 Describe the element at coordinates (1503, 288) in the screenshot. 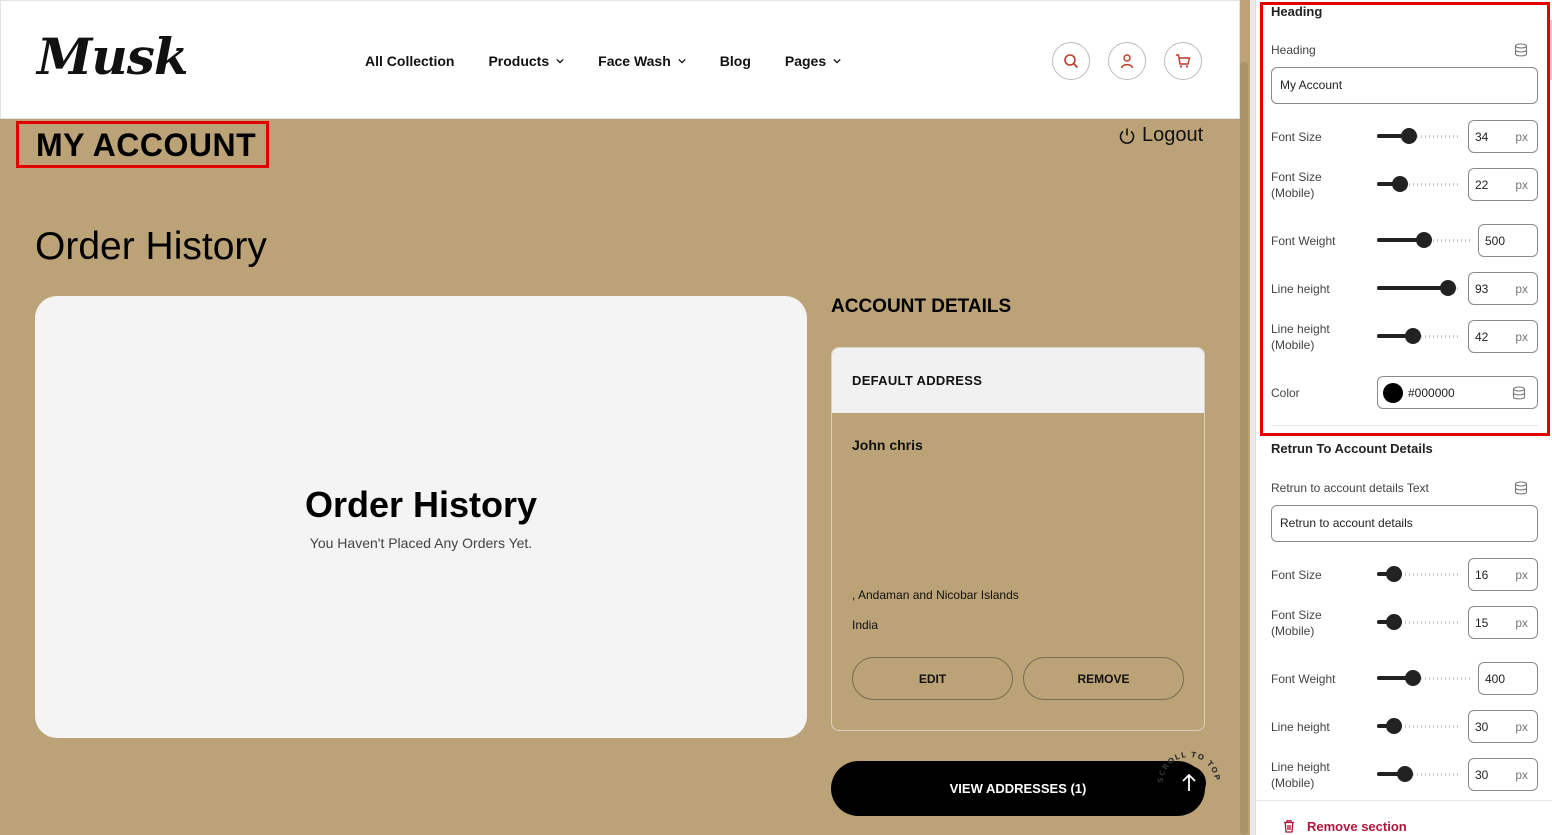

I see `line-height-input: 93 px` at that location.